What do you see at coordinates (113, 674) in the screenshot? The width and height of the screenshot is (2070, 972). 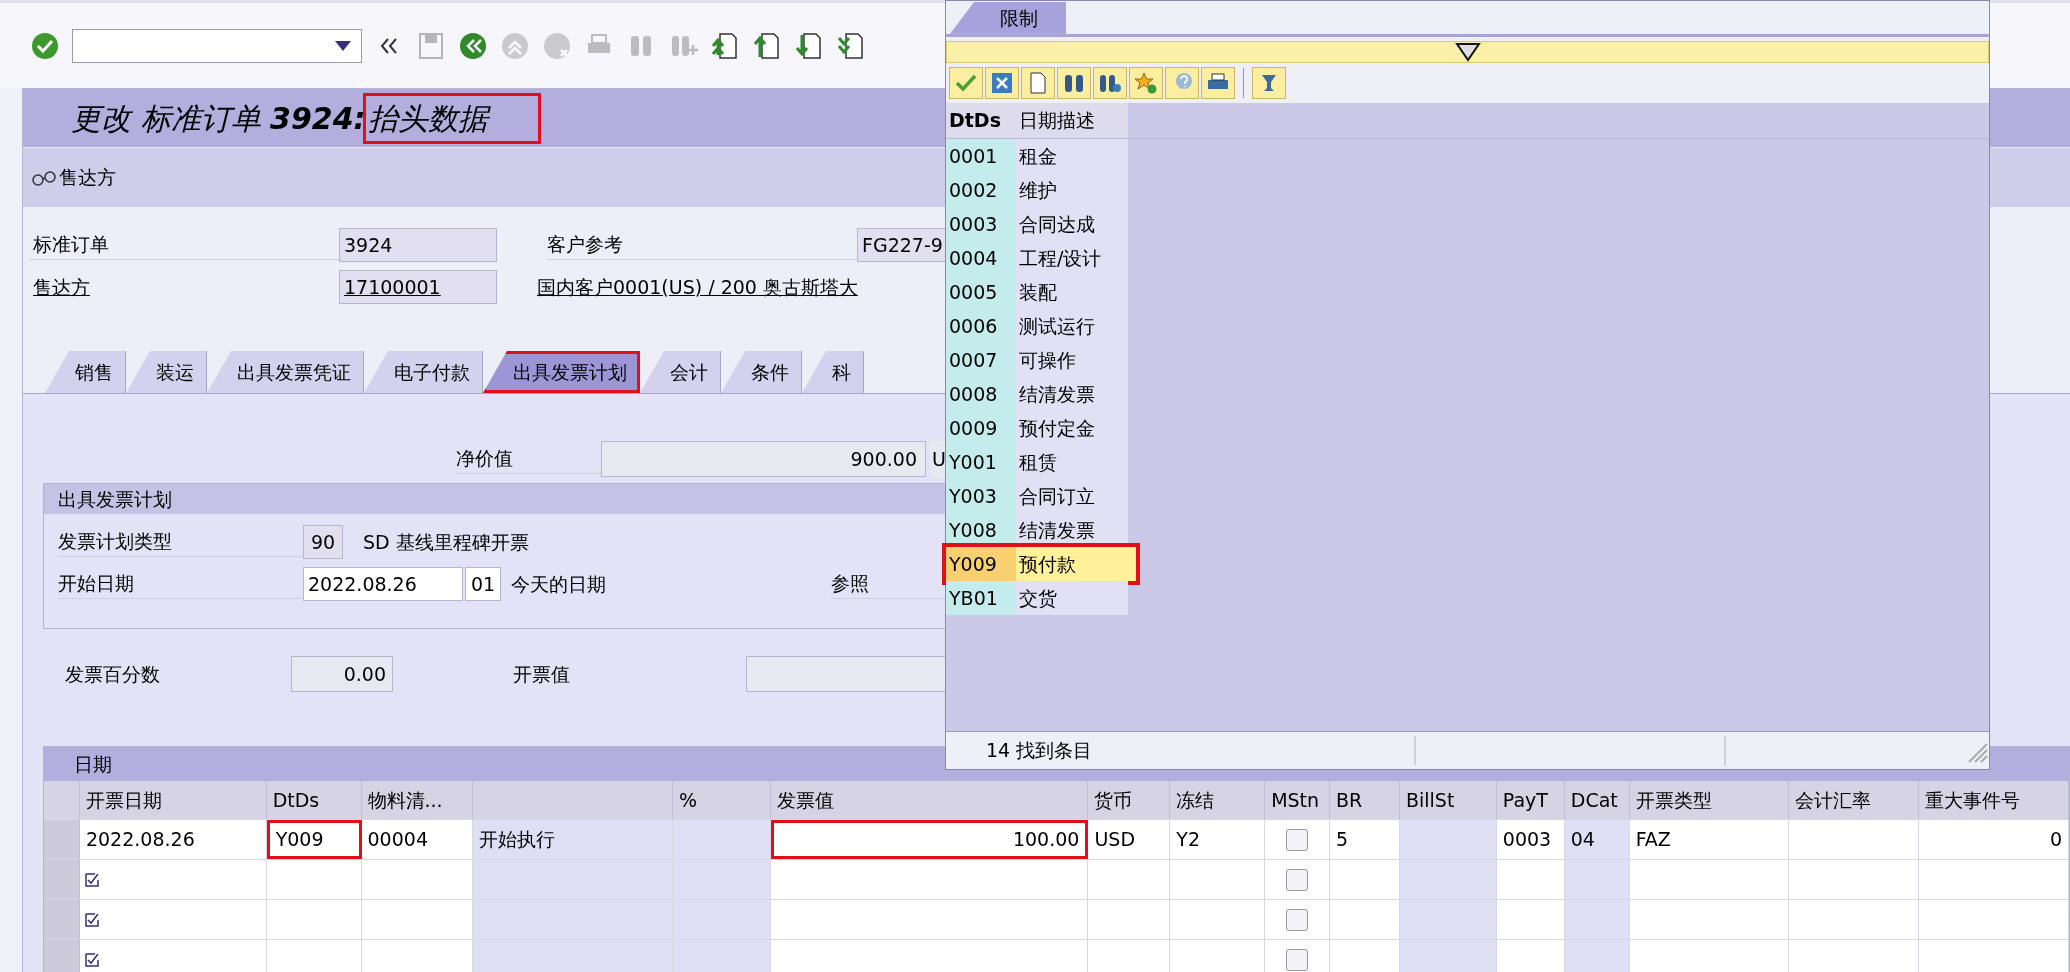 I see `field-label: 发票百分数` at bounding box center [113, 674].